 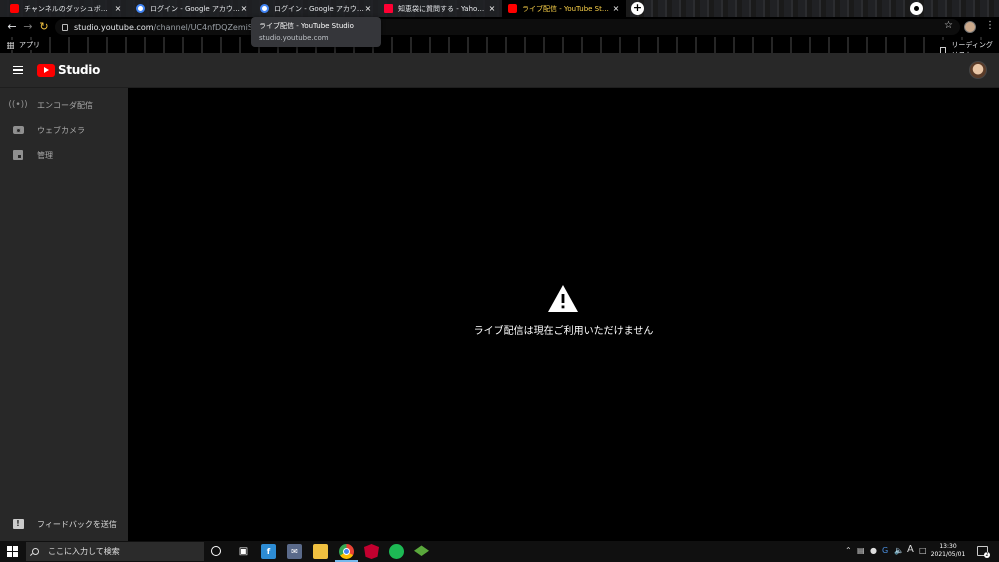 I want to click on send-feedback-button: ! フィードバックを送信, so click(x=64, y=524).